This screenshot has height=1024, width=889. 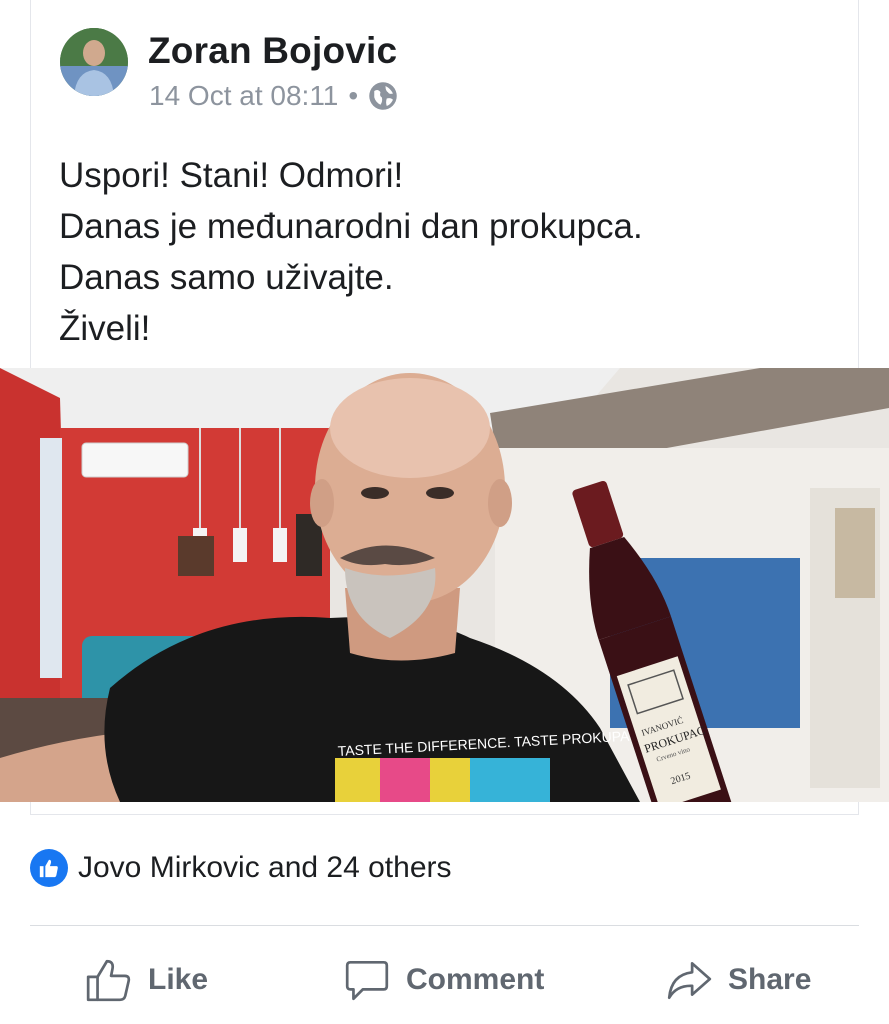 I want to click on like-button: Like, so click(x=146, y=980).